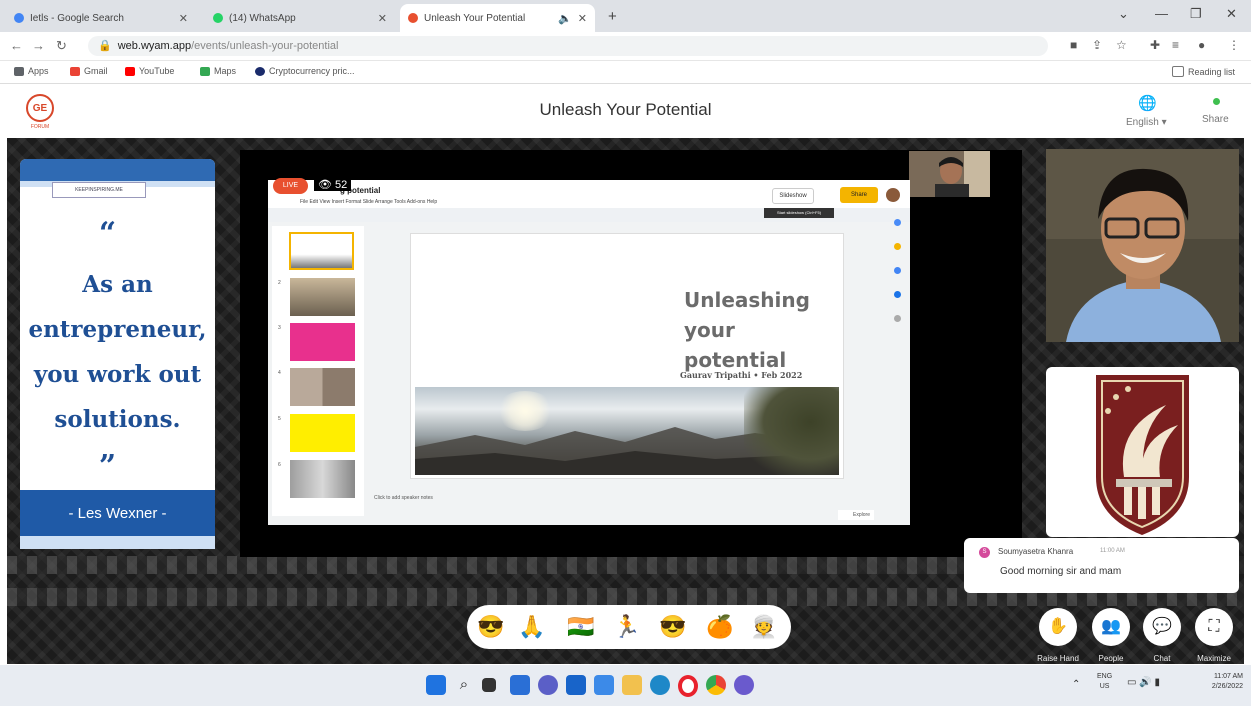 The image size is (1251, 706). I want to click on tab-whatsapp: (14) WhatsApp ✕, so click(300, 18).